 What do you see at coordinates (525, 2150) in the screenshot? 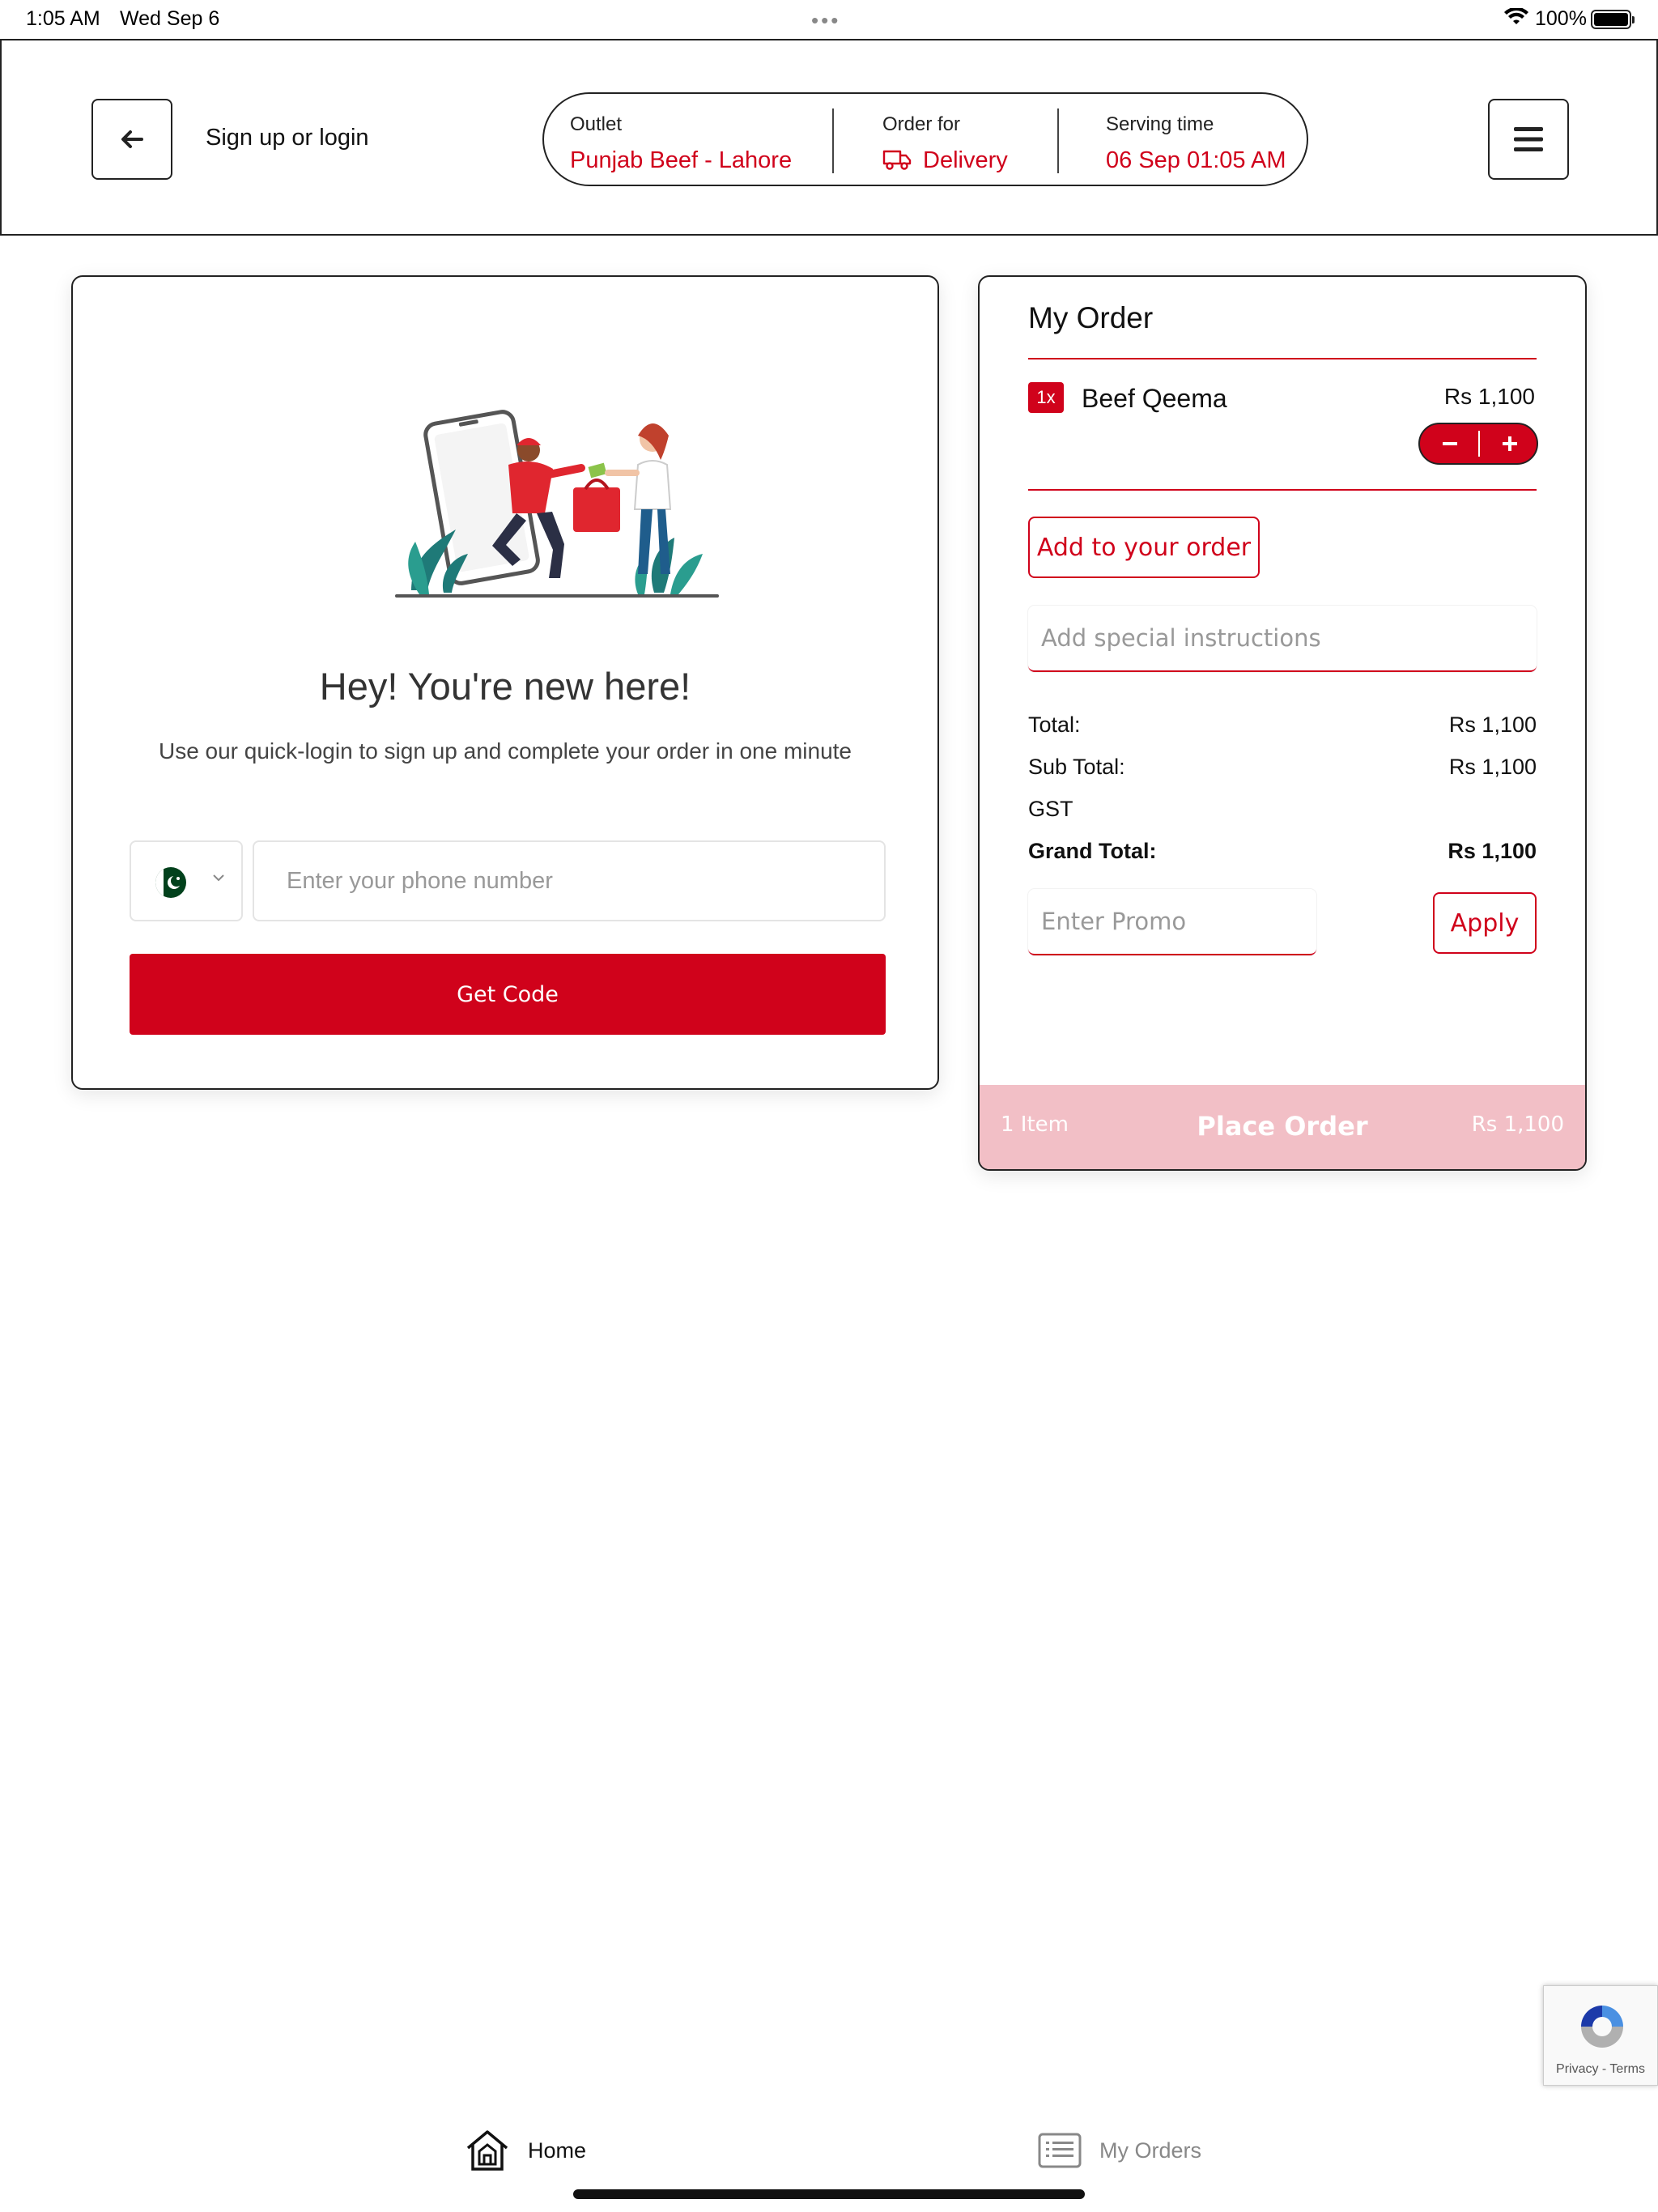
I see `tab-home: Home` at bounding box center [525, 2150].